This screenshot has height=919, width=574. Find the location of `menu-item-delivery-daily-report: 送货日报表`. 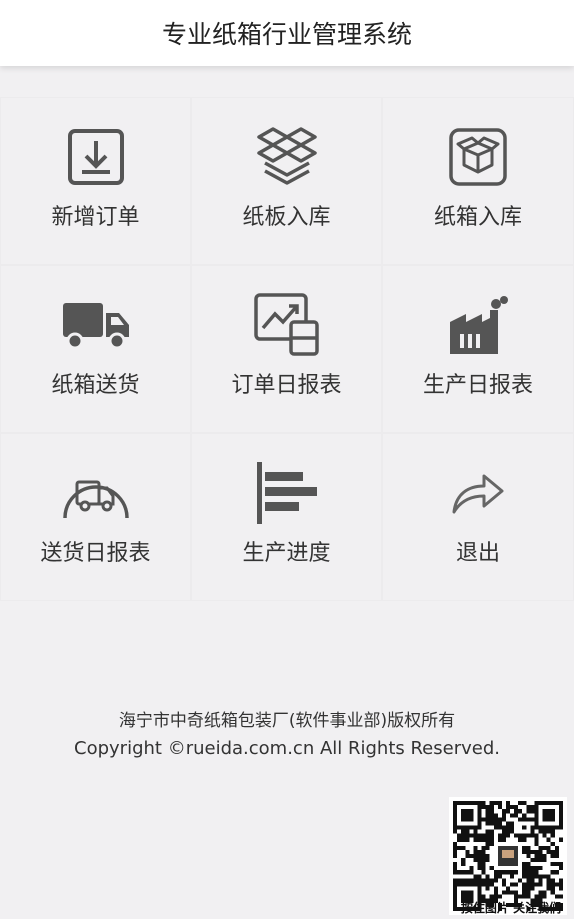

menu-item-delivery-daily-report: 送货日报表 is located at coordinates (95, 517).